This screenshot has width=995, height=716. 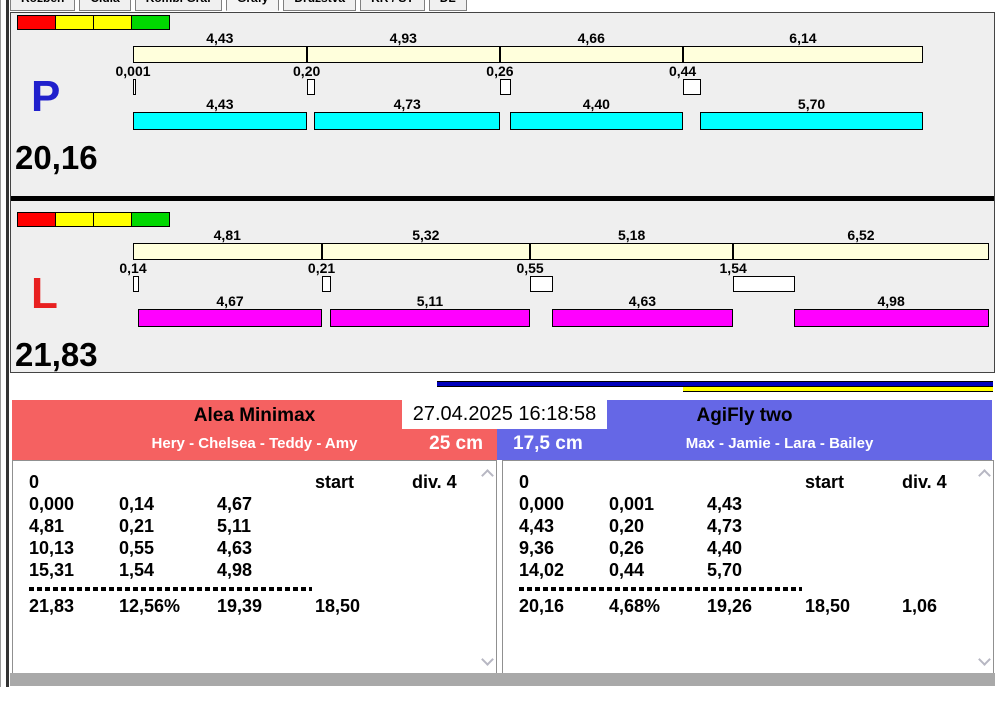 What do you see at coordinates (137, 570) in the screenshot?
I see `cell: 1,54` at bounding box center [137, 570].